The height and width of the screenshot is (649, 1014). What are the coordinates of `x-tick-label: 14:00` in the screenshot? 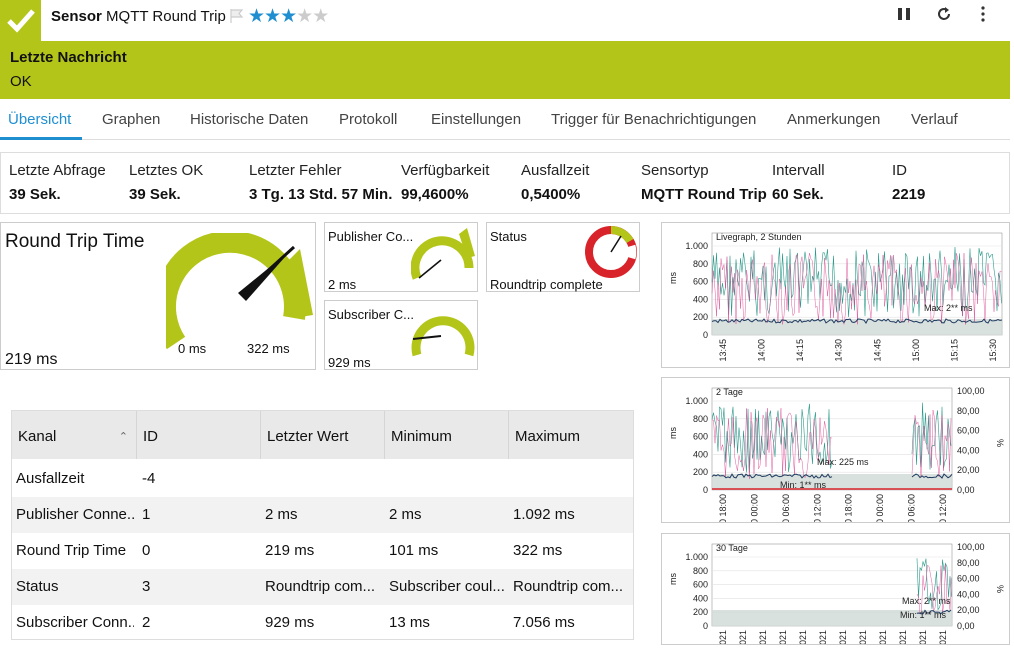 It's located at (762, 350).